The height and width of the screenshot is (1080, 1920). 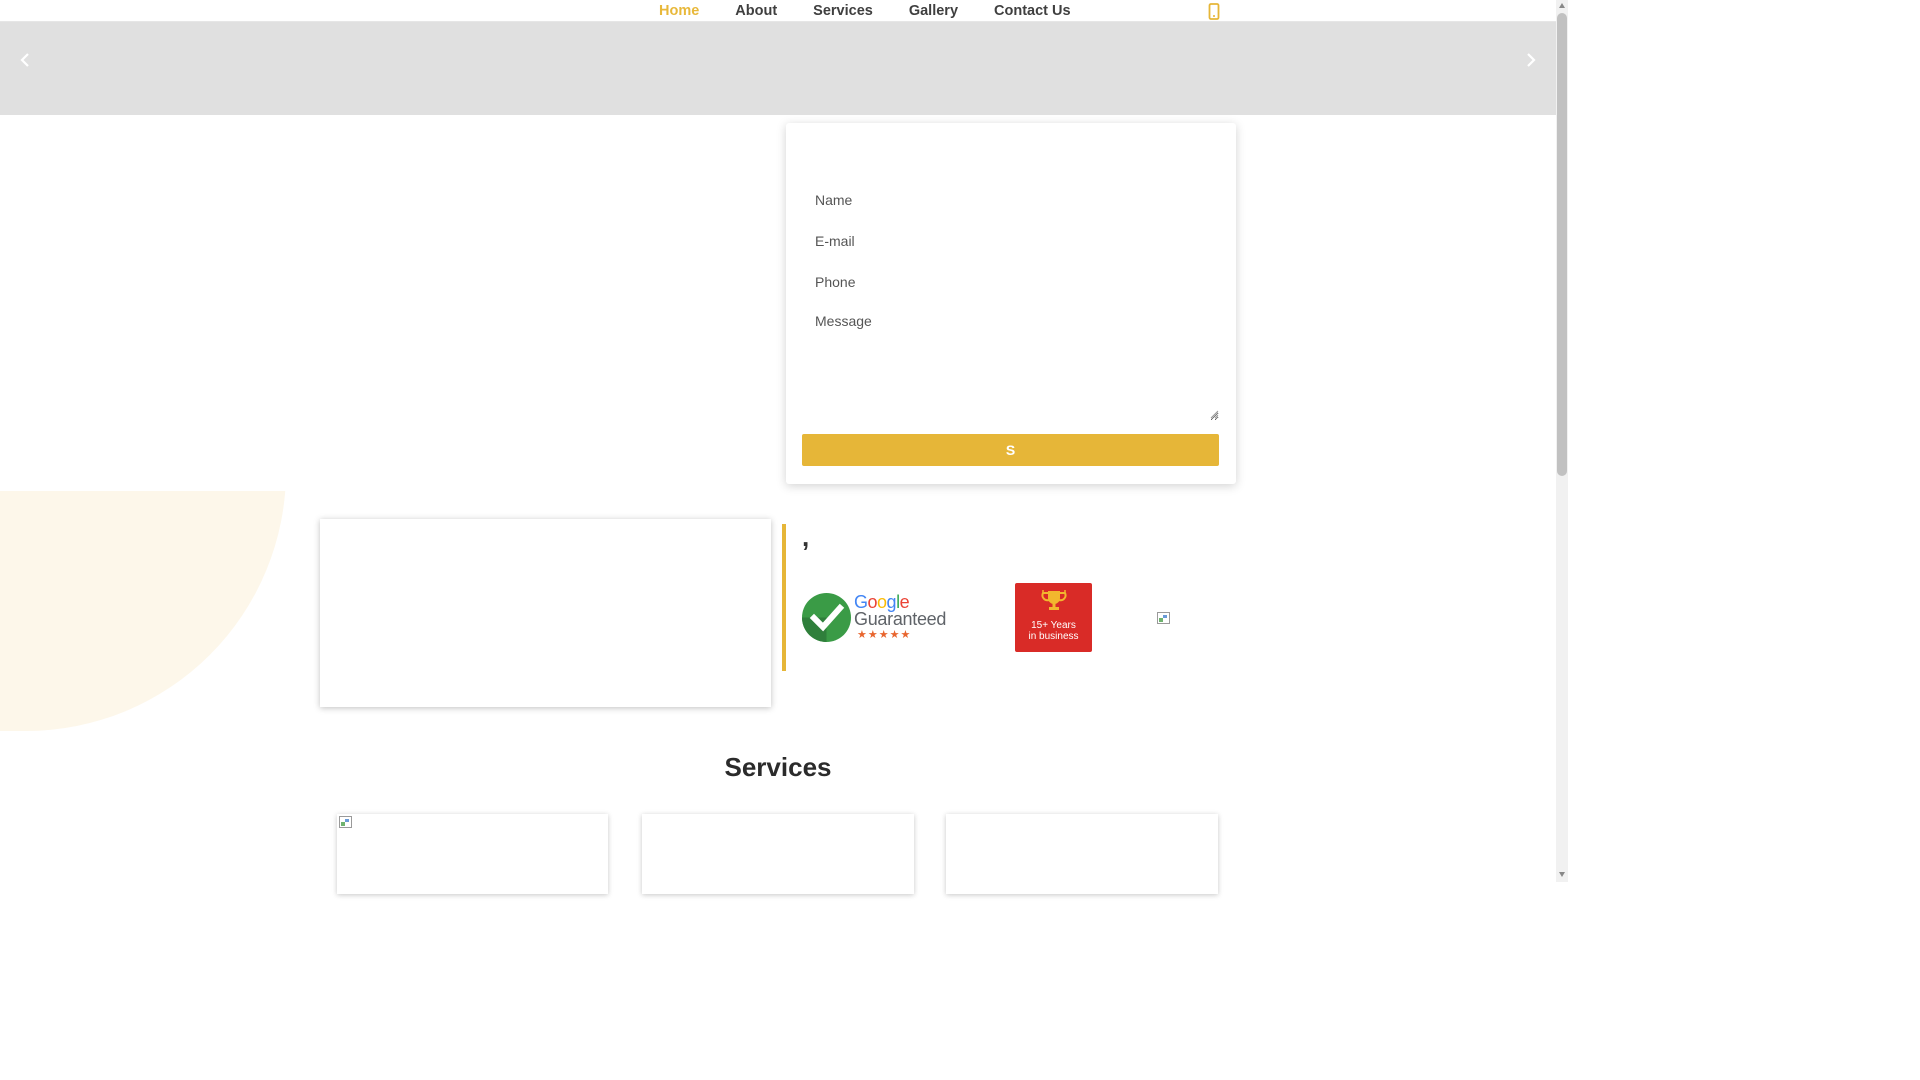 I want to click on services-heading: Services, so click(x=778, y=767).